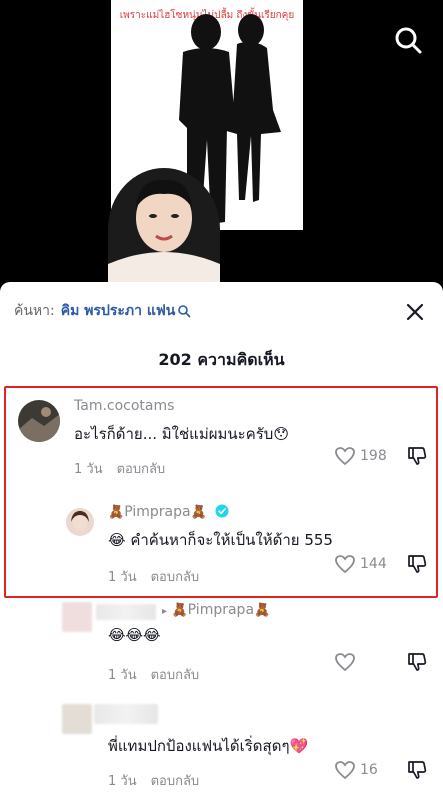 The height and width of the screenshot is (800, 443). What do you see at coordinates (88, 469) in the screenshot?
I see `comment-time: 1 วัน` at bounding box center [88, 469].